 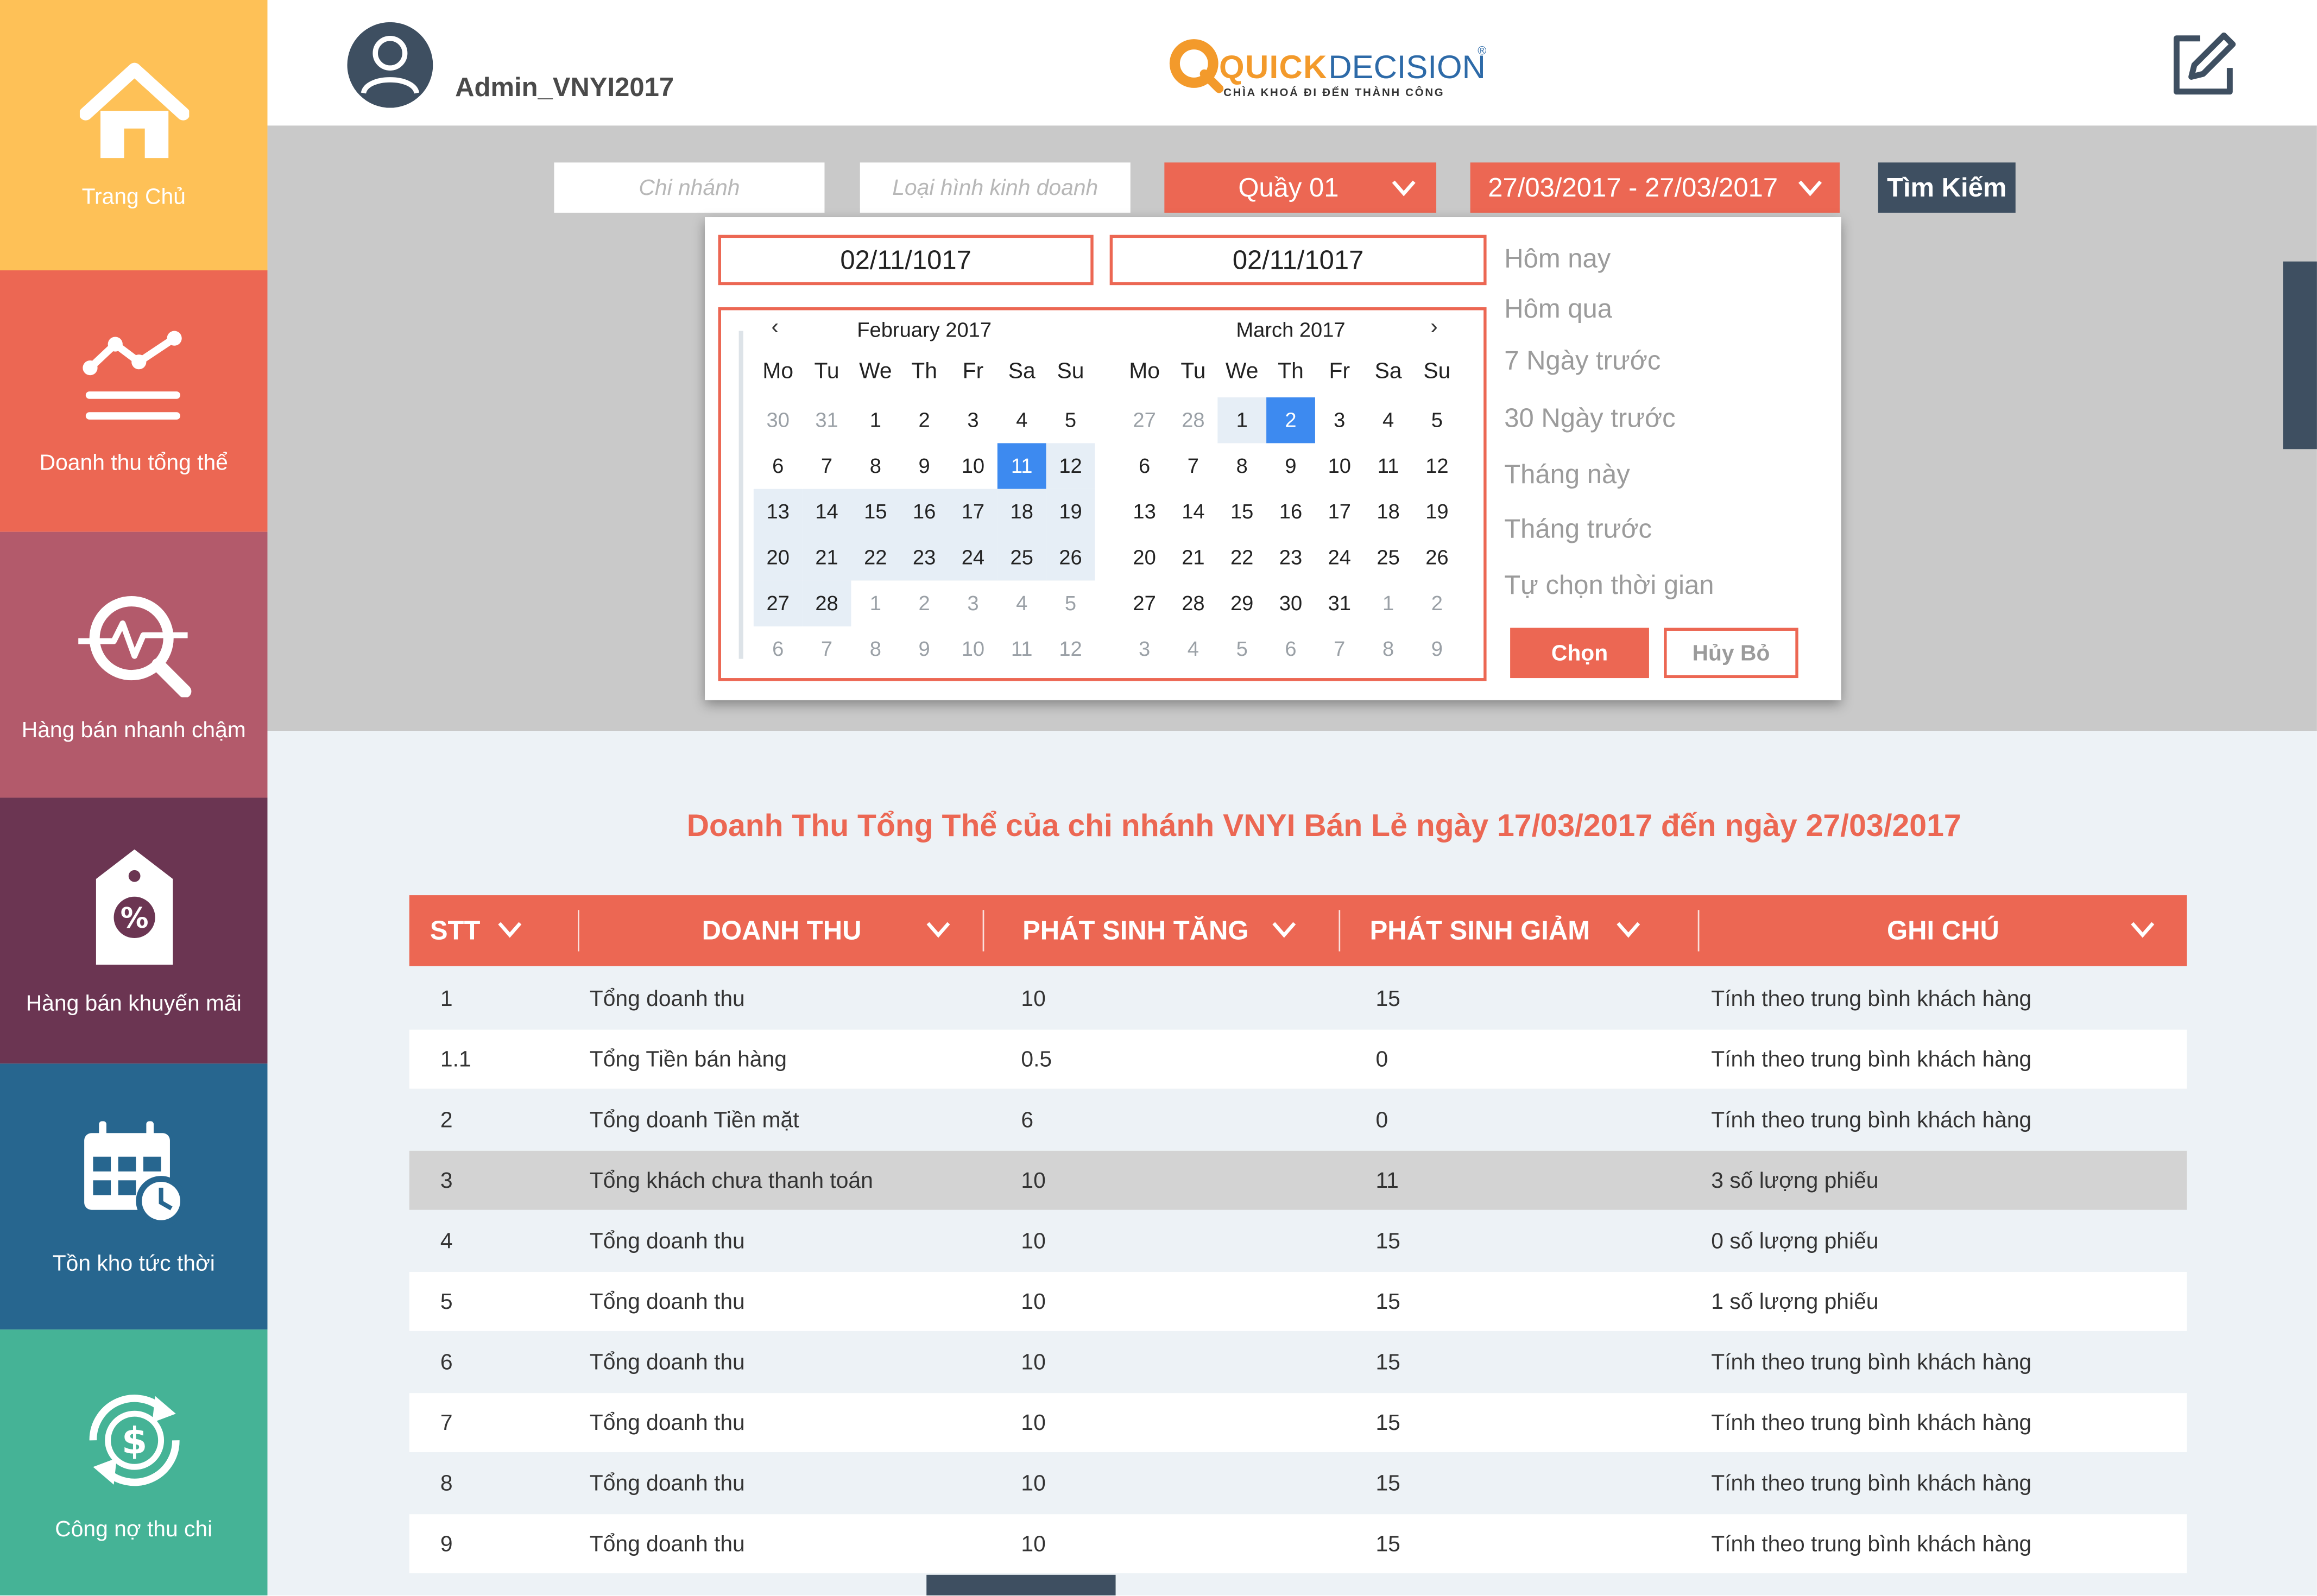 I want to click on quick-range-option: Hôm nay, so click(x=1557, y=259).